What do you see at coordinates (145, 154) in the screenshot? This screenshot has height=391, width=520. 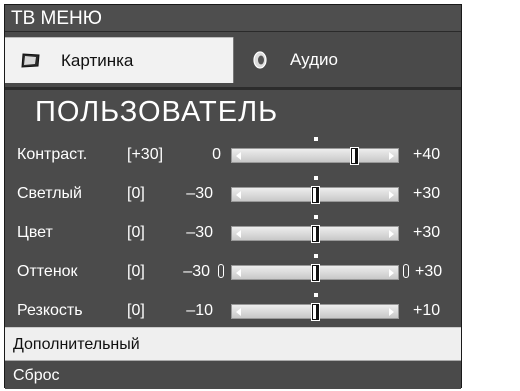 I see `row-value: [+30]` at bounding box center [145, 154].